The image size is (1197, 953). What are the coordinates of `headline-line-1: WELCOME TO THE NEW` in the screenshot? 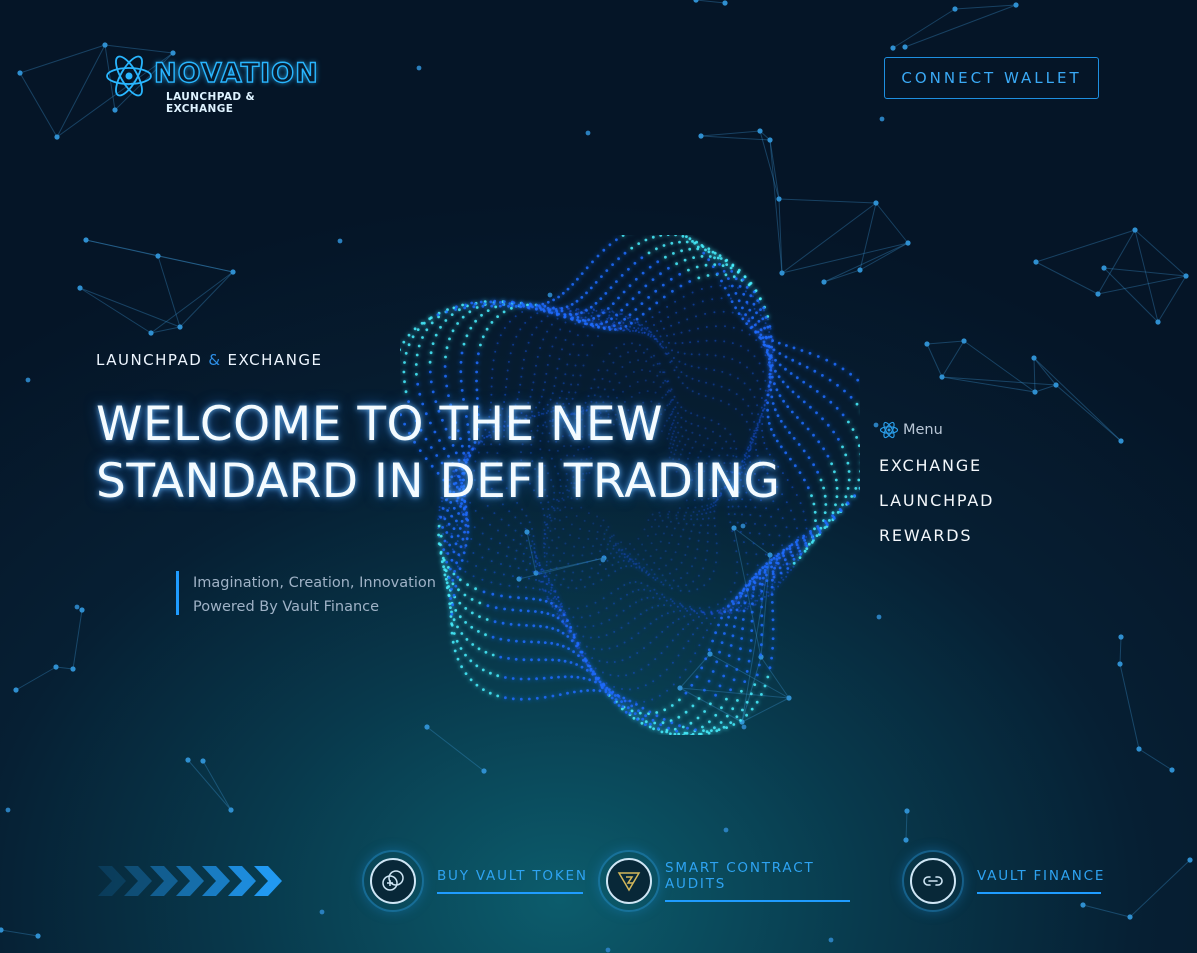 It's located at (380, 424).